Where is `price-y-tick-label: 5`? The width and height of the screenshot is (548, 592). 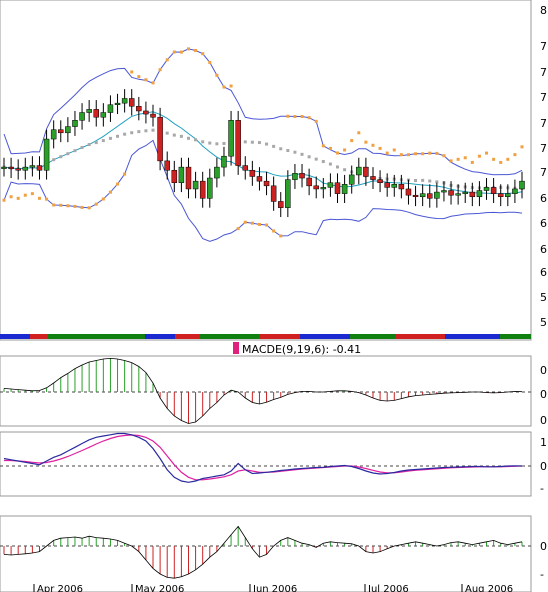
price-y-tick-label: 5 is located at coordinates (543, 297).